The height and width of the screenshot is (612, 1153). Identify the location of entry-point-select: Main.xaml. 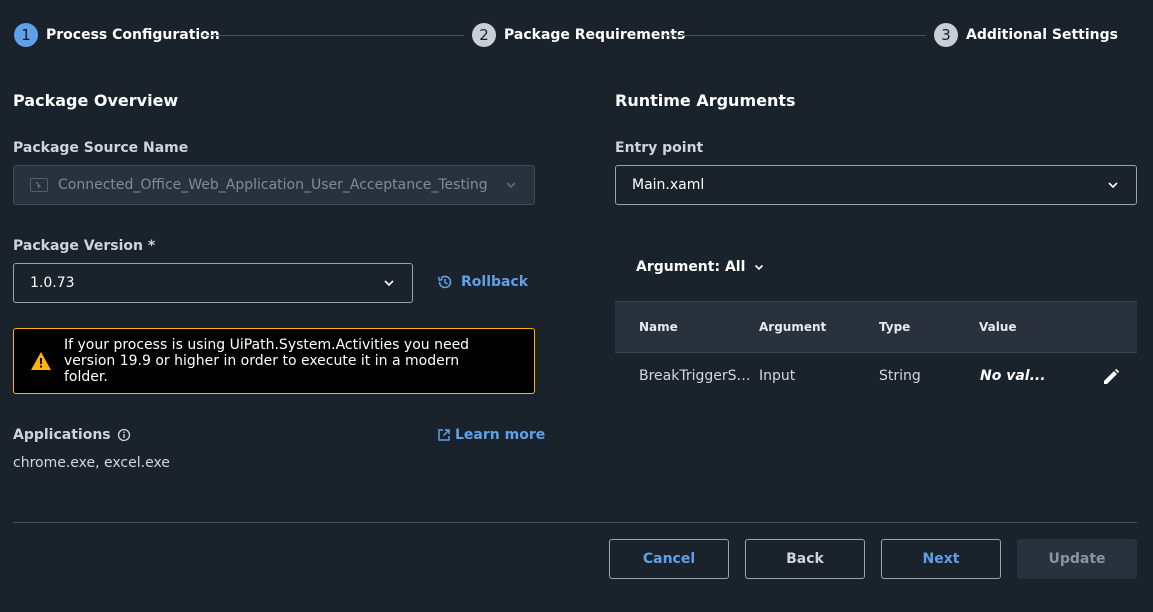
(876, 185).